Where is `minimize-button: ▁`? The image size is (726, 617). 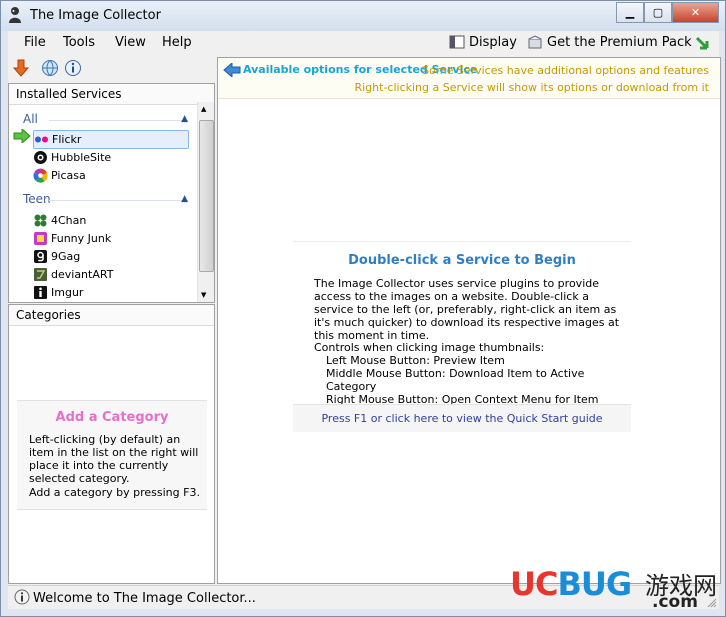 minimize-button: ▁ is located at coordinates (630, 12).